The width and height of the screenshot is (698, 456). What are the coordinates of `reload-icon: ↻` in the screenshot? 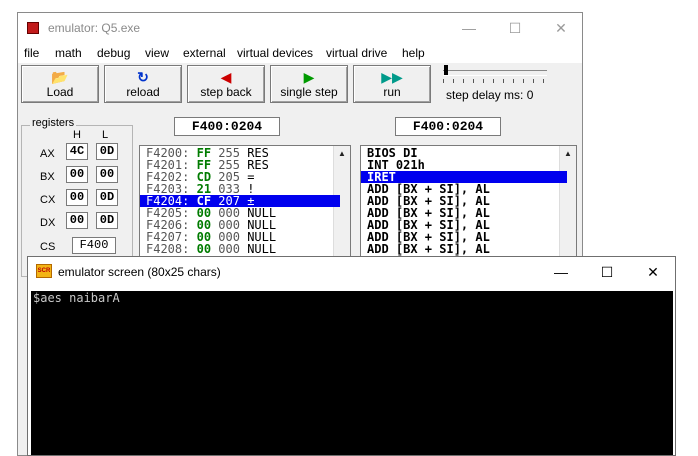 It's located at (143, 77).